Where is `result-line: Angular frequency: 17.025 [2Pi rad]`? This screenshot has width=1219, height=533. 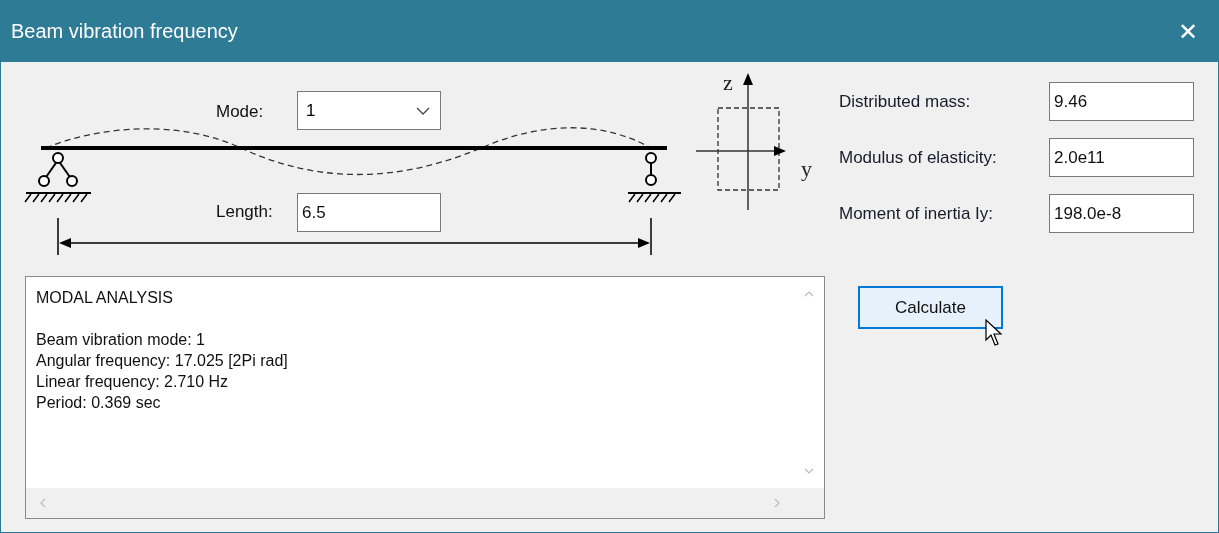 result-line: Angular frequency: 17.025 [2Pi rad] is located at coordinates (162, 361).